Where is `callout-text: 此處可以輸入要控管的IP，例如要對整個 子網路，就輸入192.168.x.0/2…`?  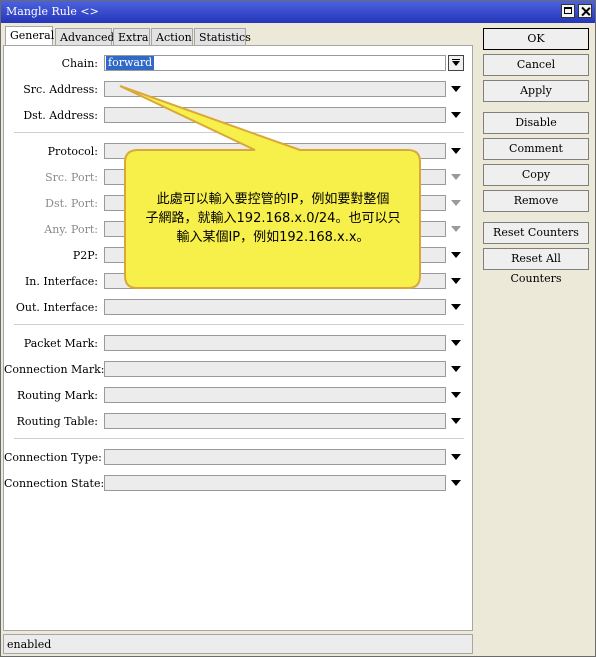 callout-text: 此處可以輸入要控管的IP，例如要對整個 子網路，就輸入192.168.x.0/2… is located at coordinates (273, 218).